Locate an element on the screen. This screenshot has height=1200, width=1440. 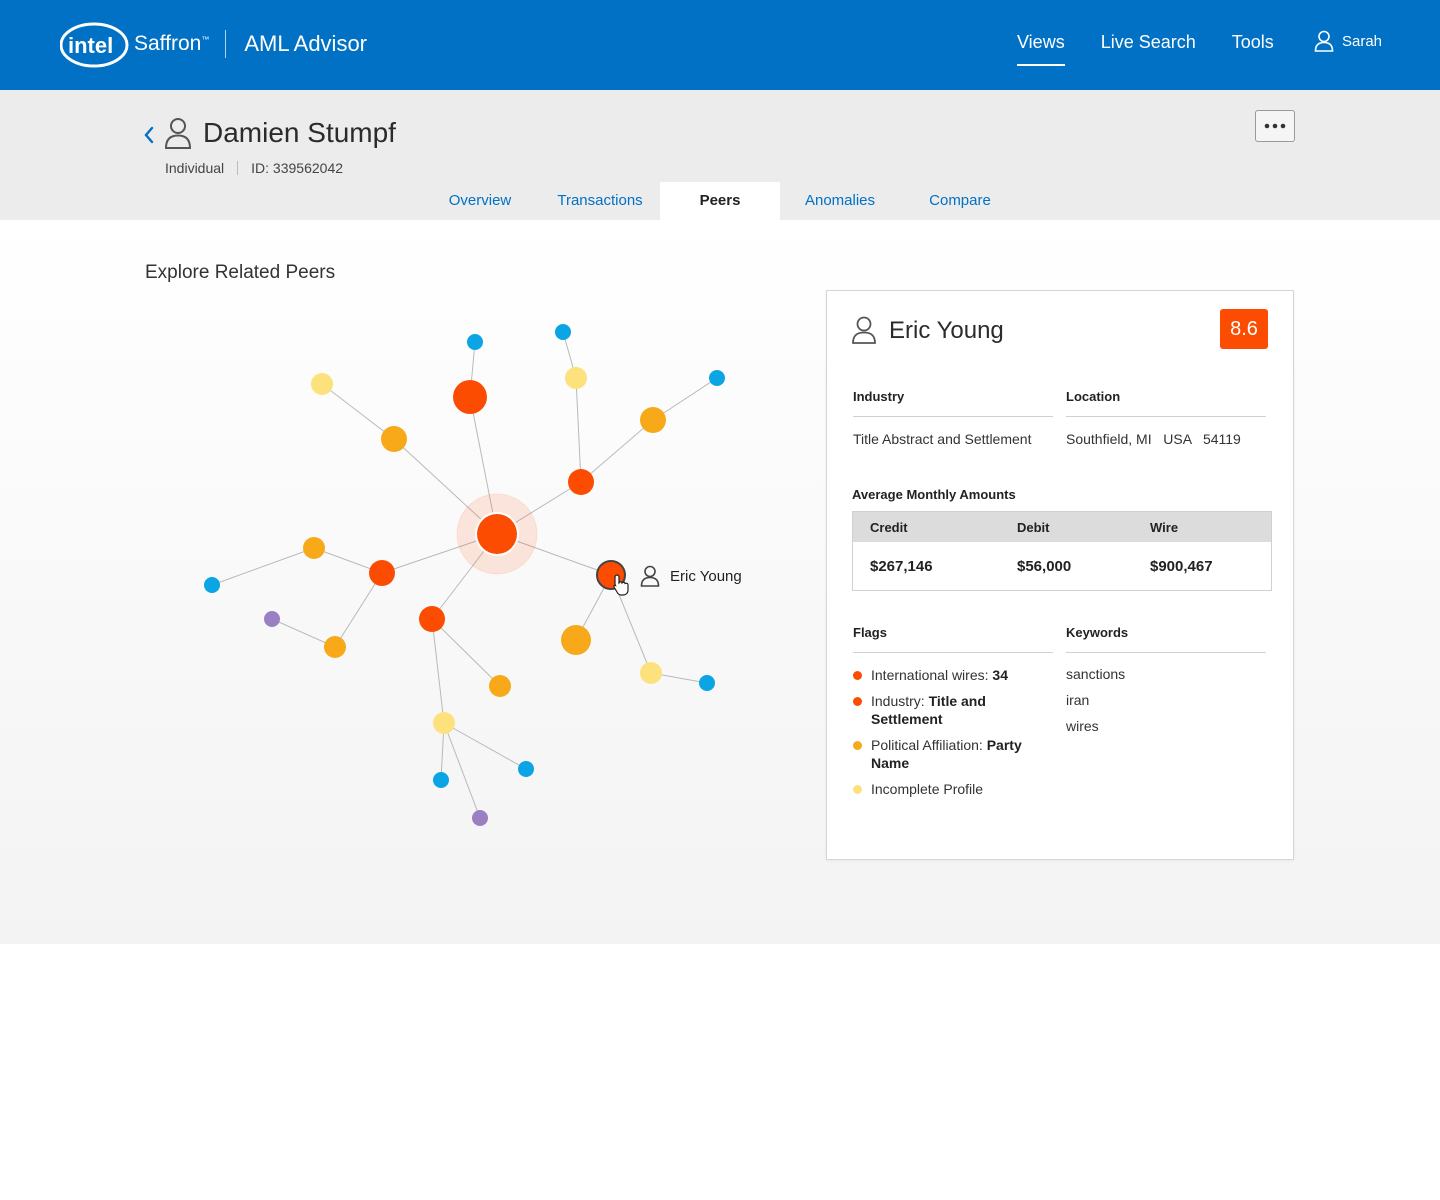
hover-tooltip: Eric Young is located at coordinates (691, 576).